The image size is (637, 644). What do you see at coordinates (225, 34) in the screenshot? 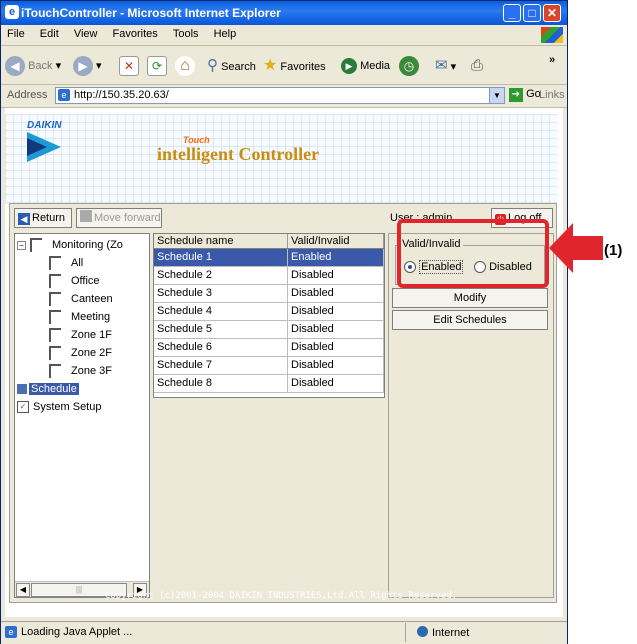
I see `menu-help: Help` at bounding box center [225, 34].